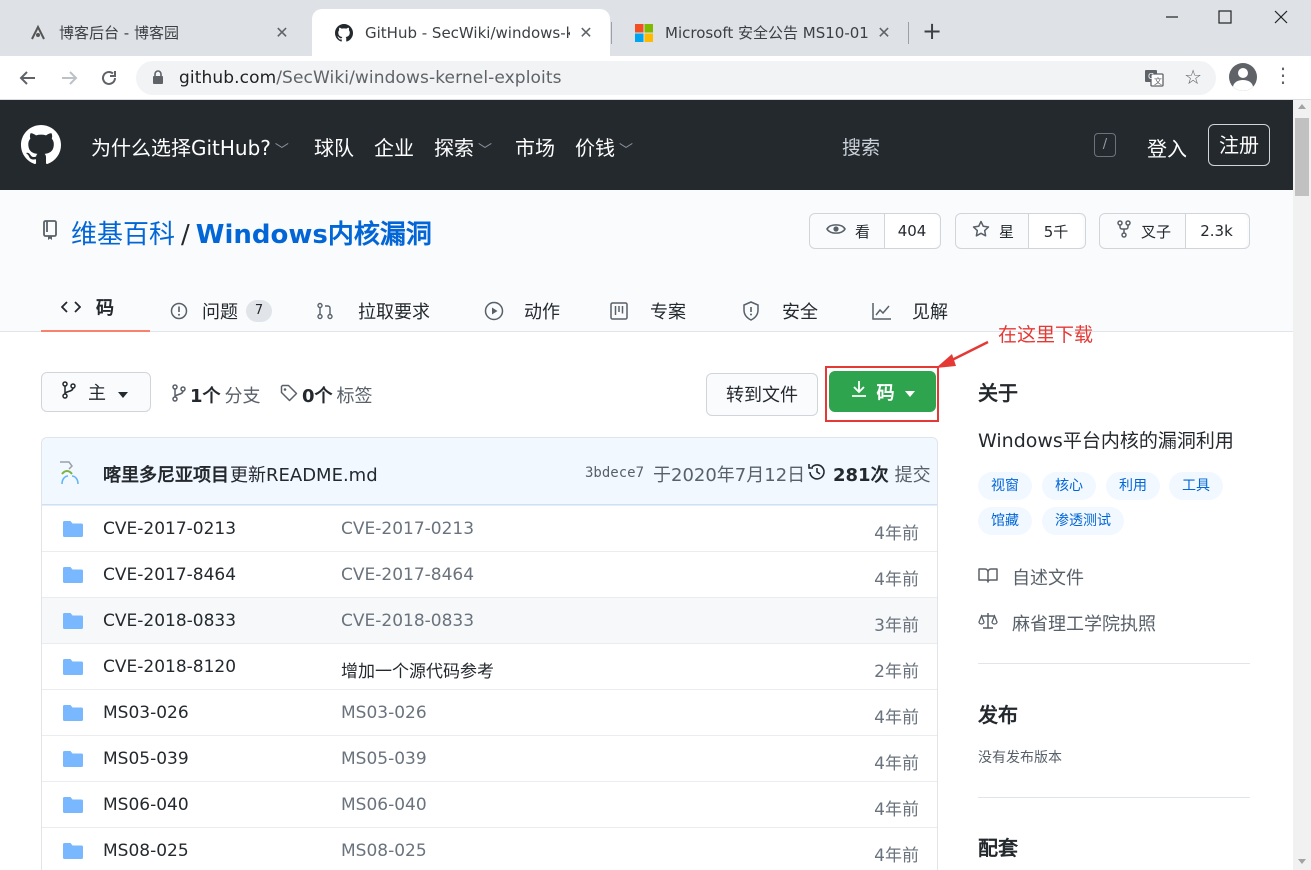 The width and height of the screenshot is (1311, 870). What do you see at coordinates (156, 32) in the screenshot?
I see `browser-tab-cnblogs: 博客后台 - 博客园 ✕` at bounding box center [156, 32].